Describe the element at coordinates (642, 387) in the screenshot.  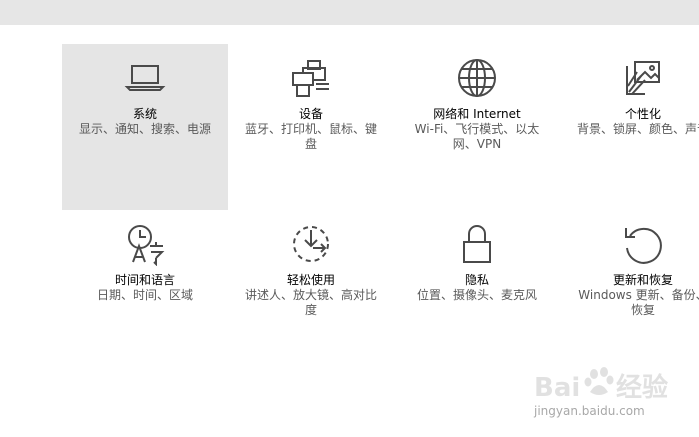
I see `svg-text: 经验` at that location.